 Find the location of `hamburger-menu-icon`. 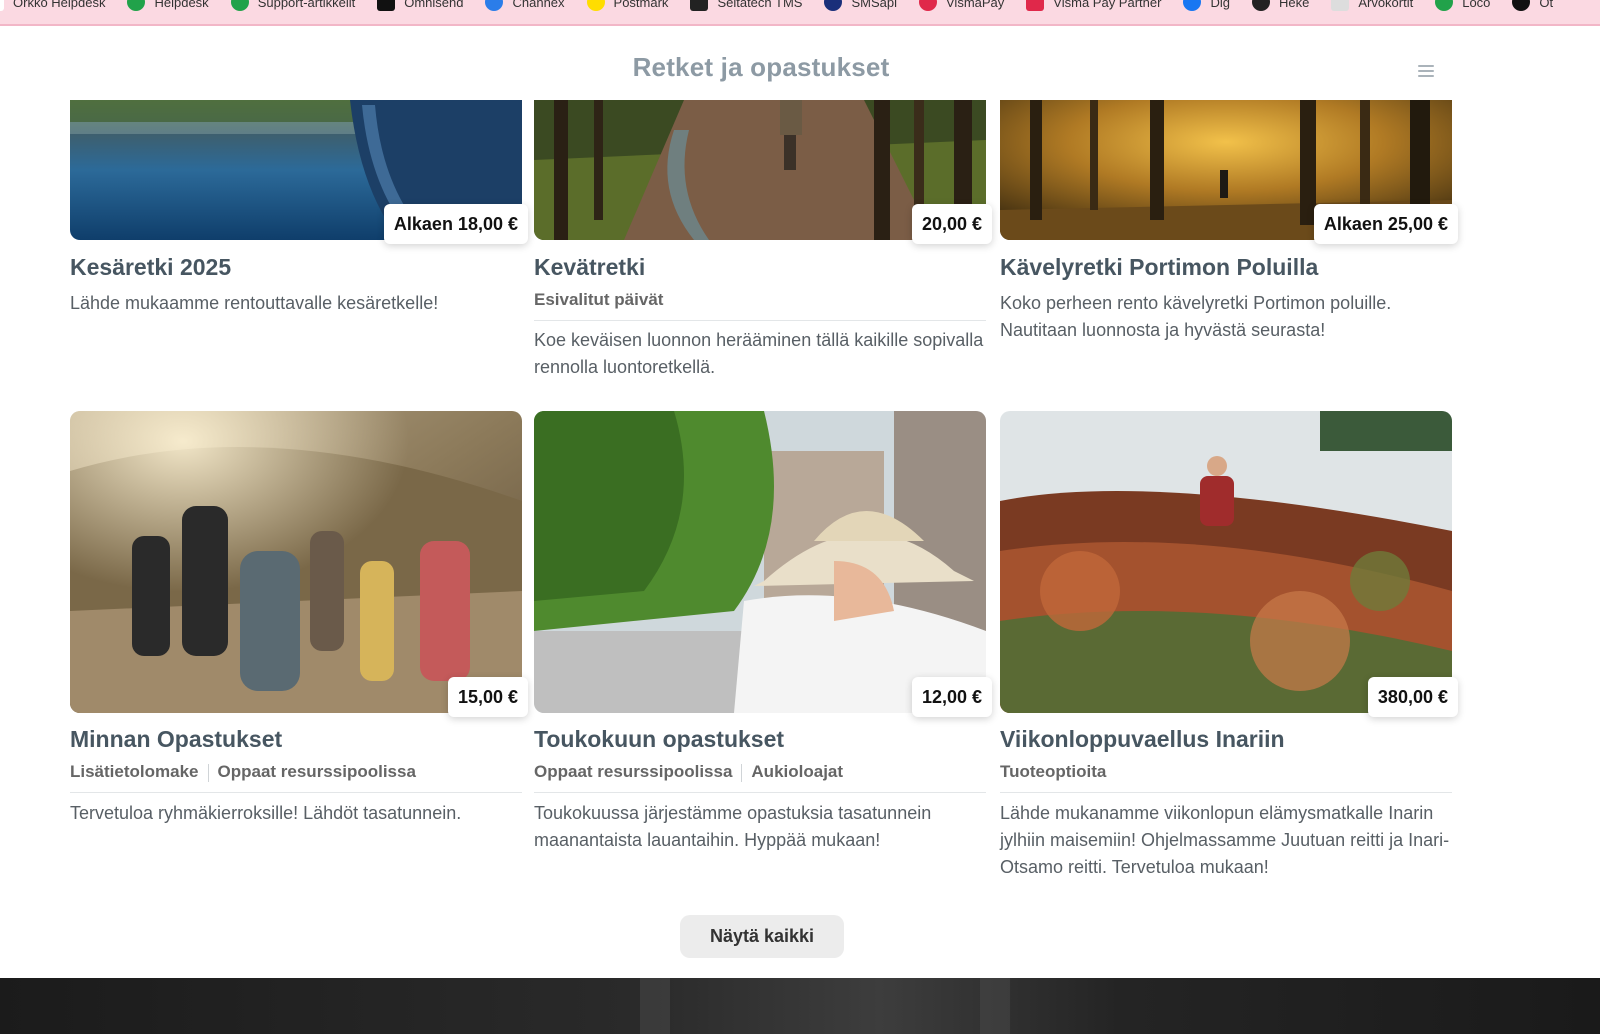

hamburger-menu-icon is located at coordinates (1427, 71).